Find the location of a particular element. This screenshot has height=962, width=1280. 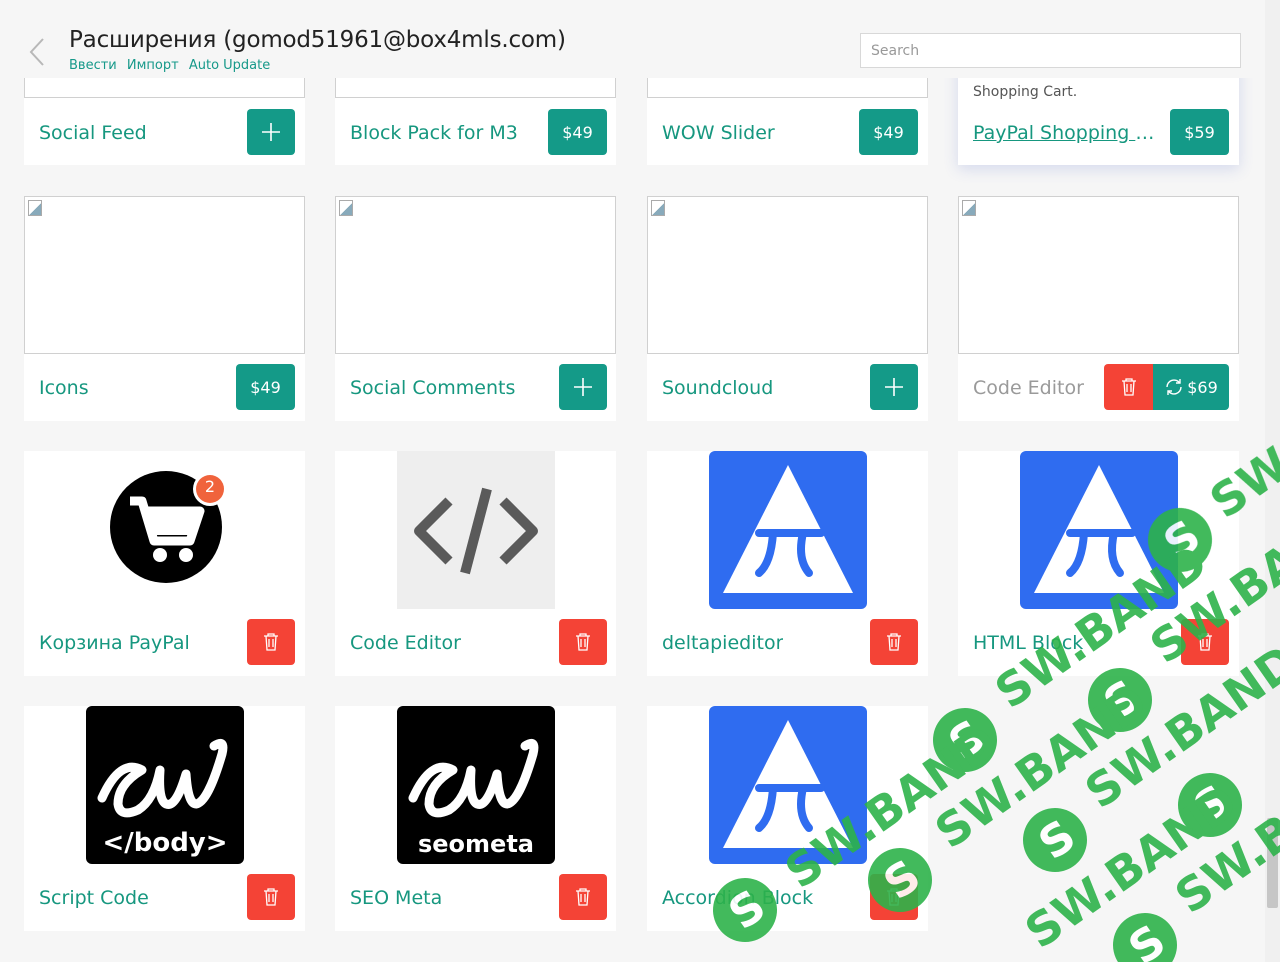

logo-caption: </body> is located at coordinates (165, 843).